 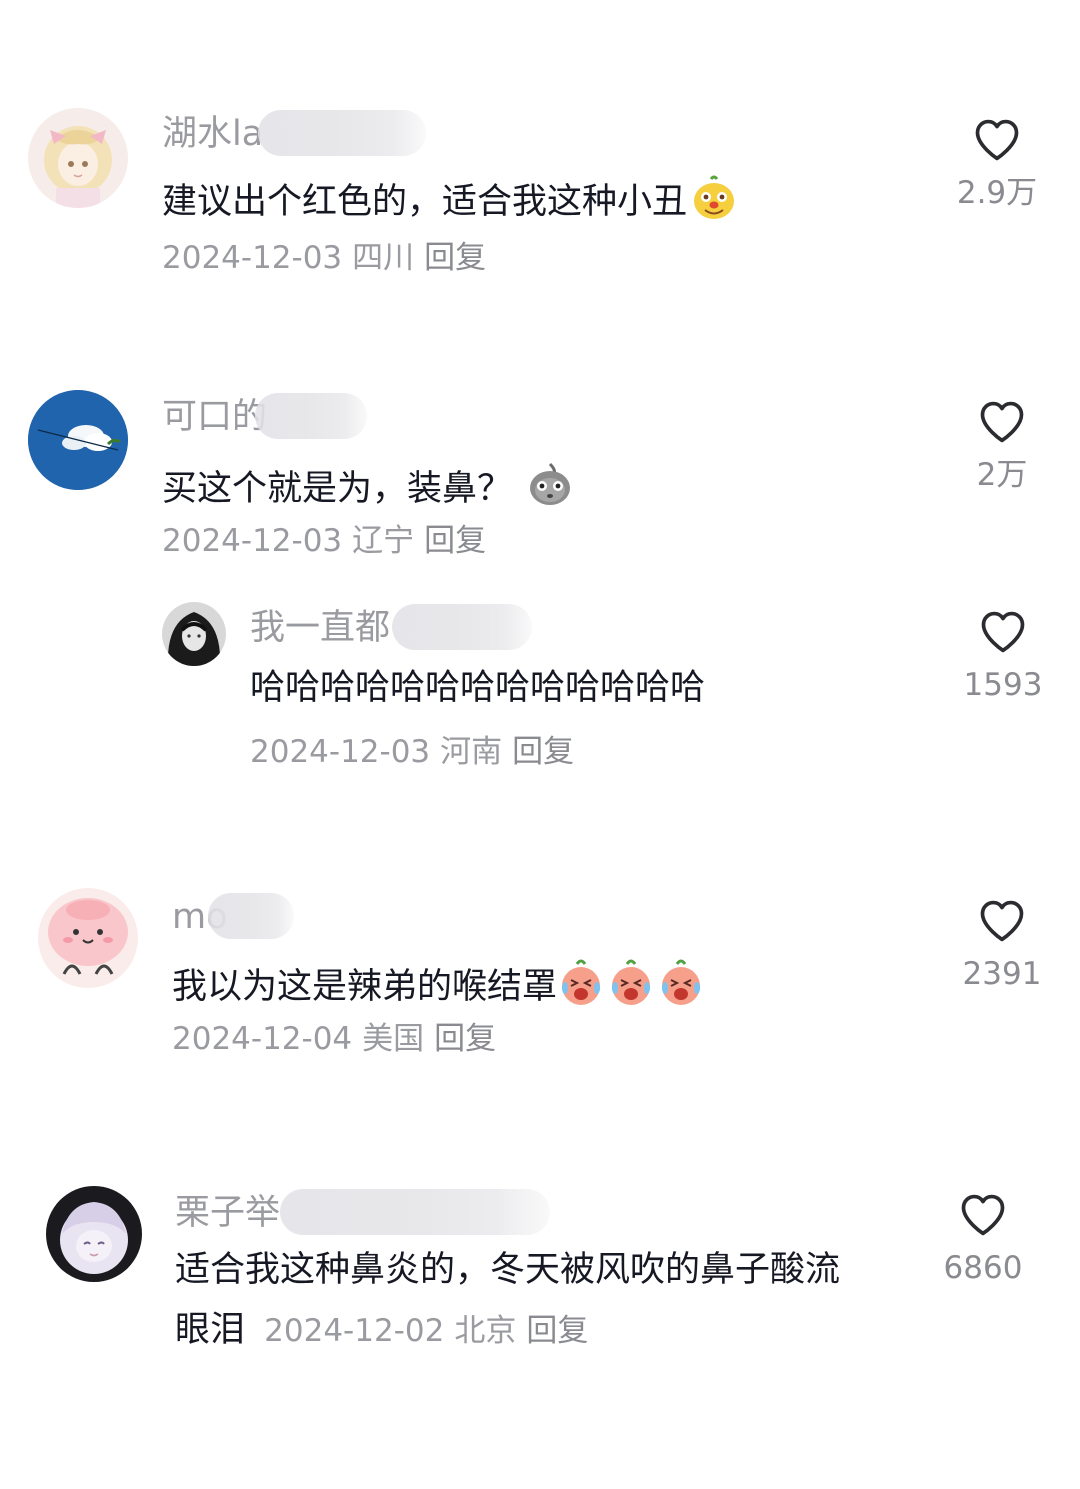 I want to click on like-button: 2万, so click(x=1002, y=443).